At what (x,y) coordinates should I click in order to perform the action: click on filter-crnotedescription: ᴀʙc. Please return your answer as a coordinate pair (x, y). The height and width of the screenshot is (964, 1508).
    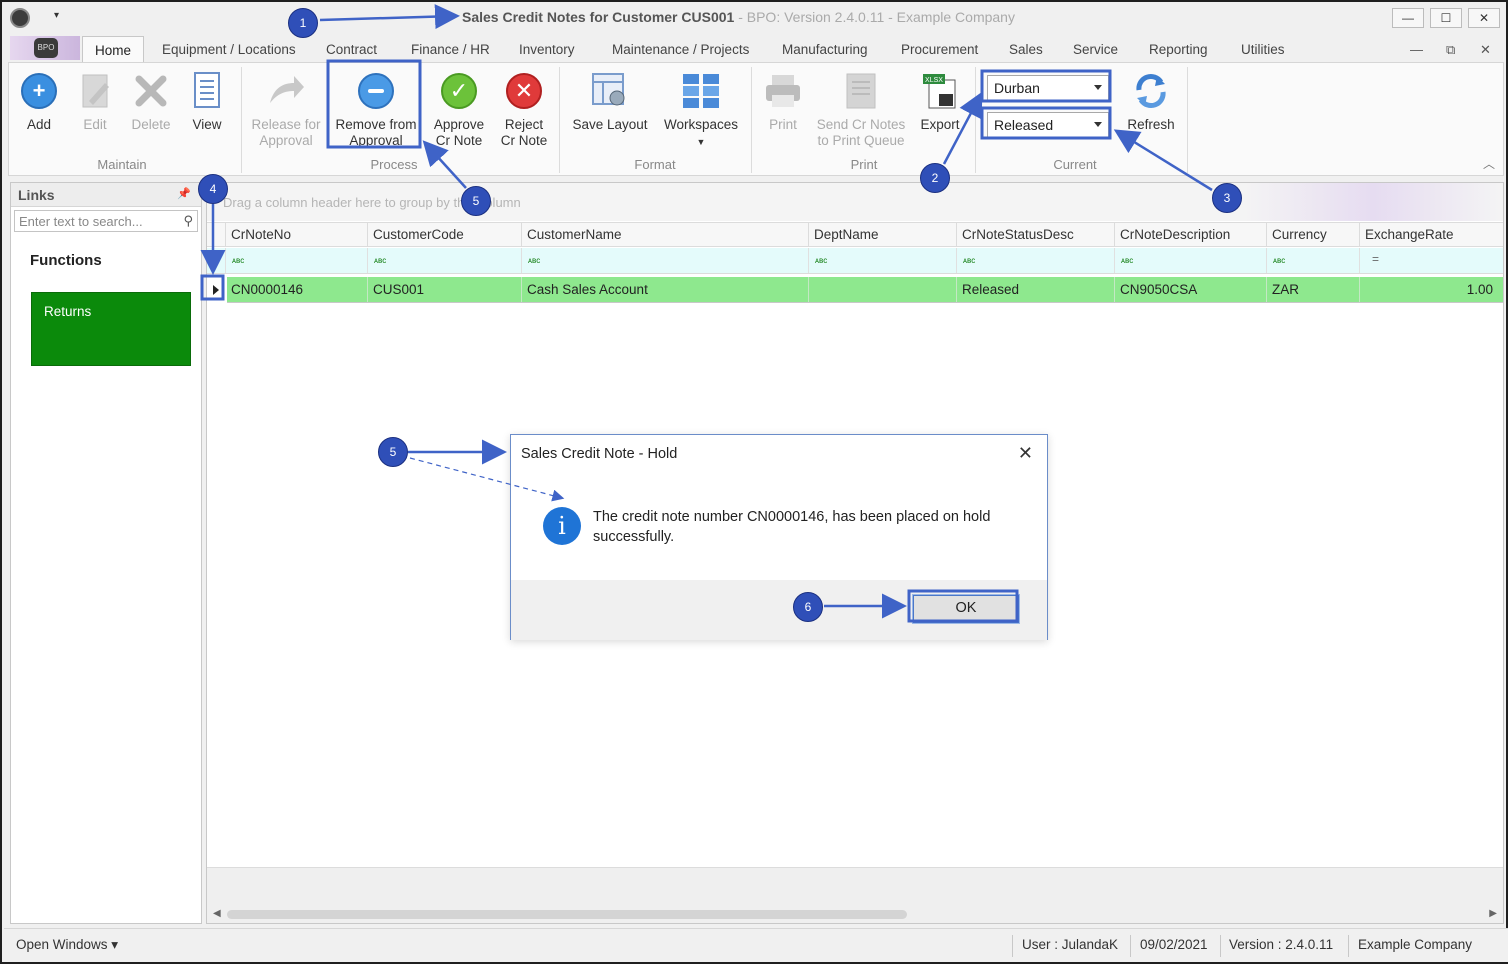
    Looking at the image, I should click on (1190, 260).